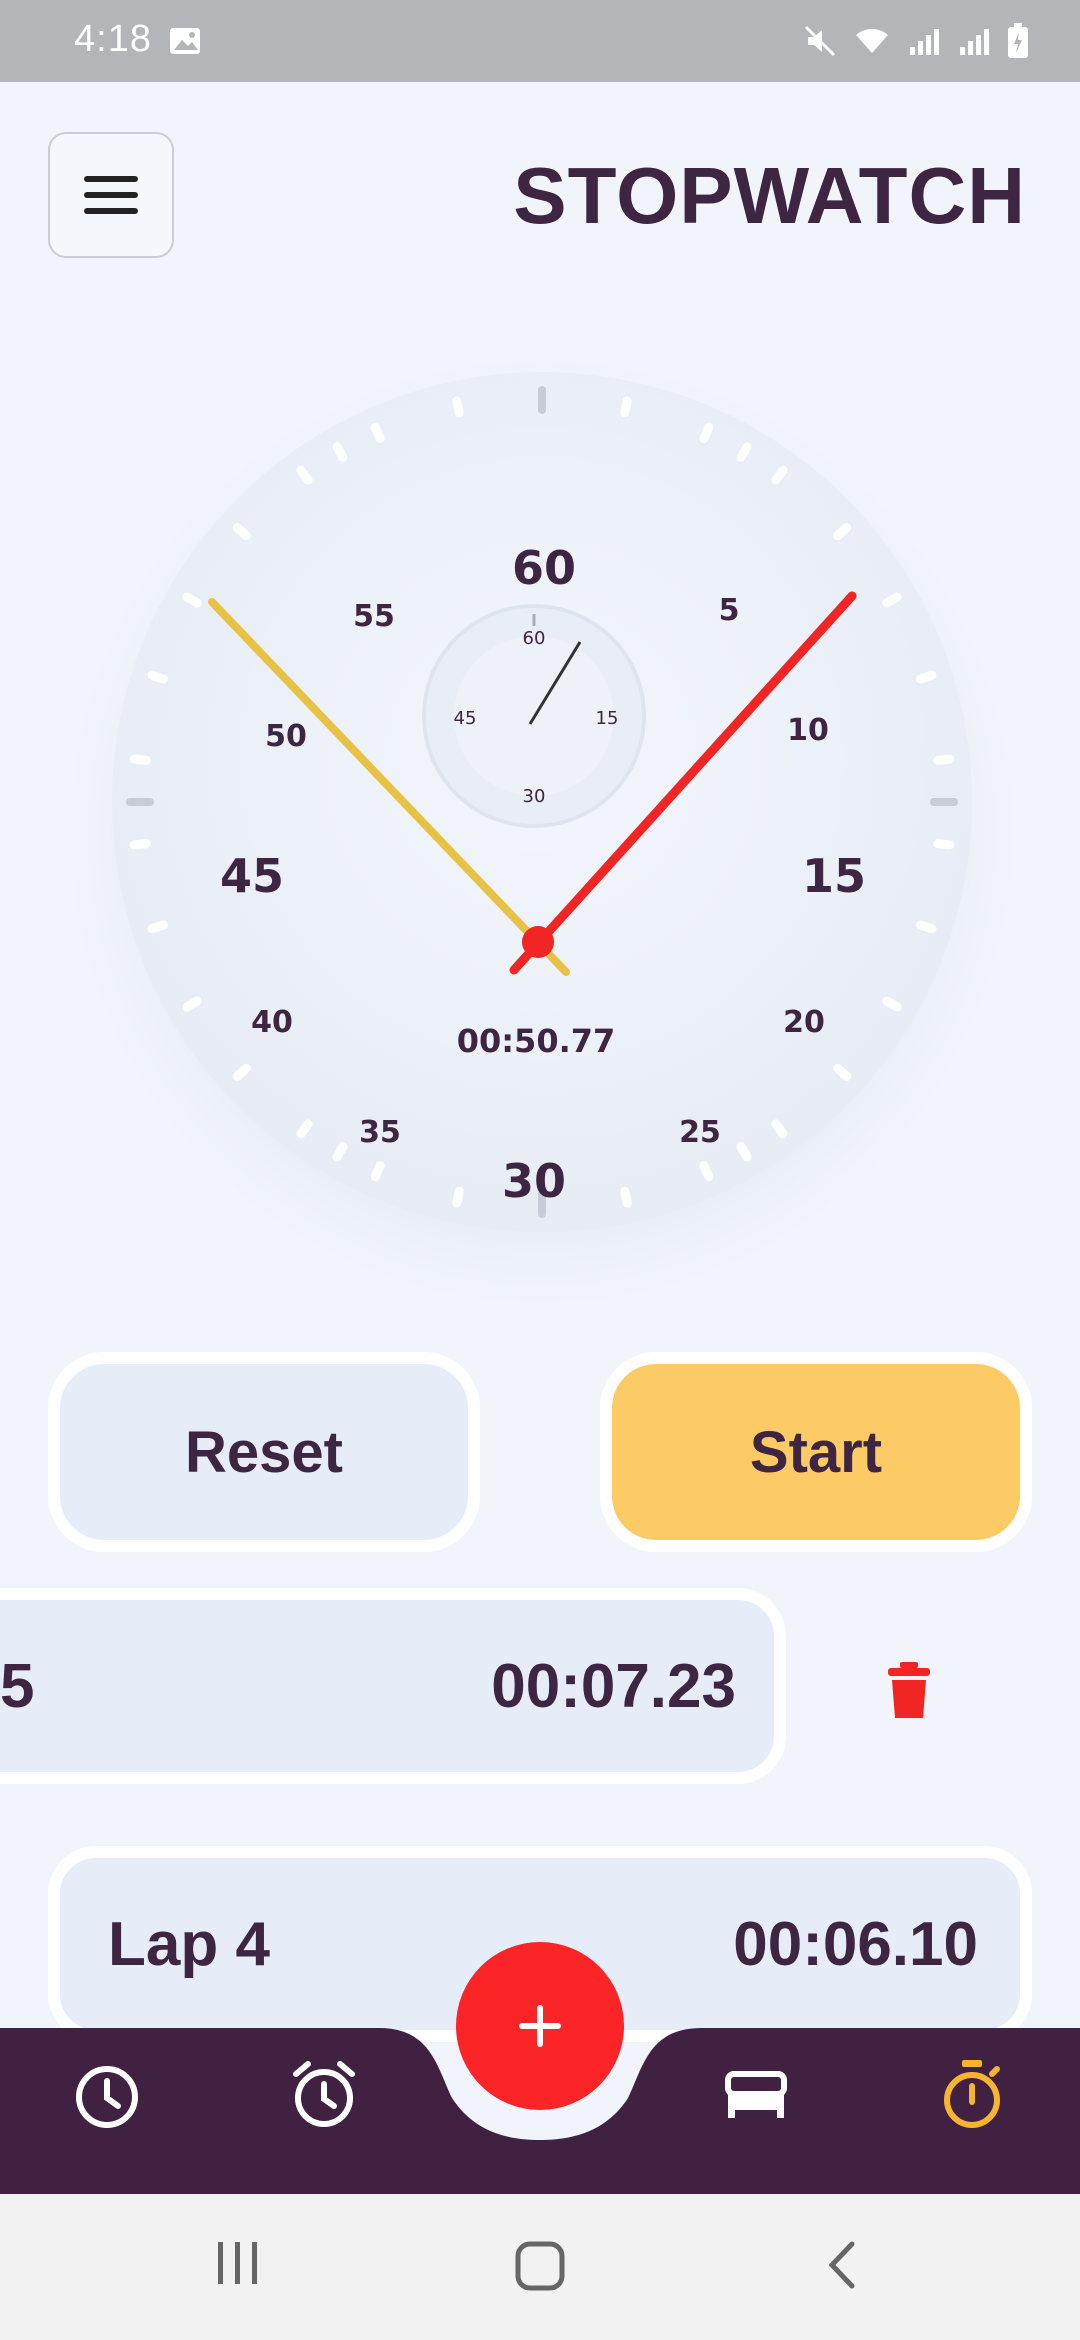 The image size is (1080, 2340). Describe the element at coordinates (237, 2263) in the screenshot. I see `recent-apps-icon` at that location.